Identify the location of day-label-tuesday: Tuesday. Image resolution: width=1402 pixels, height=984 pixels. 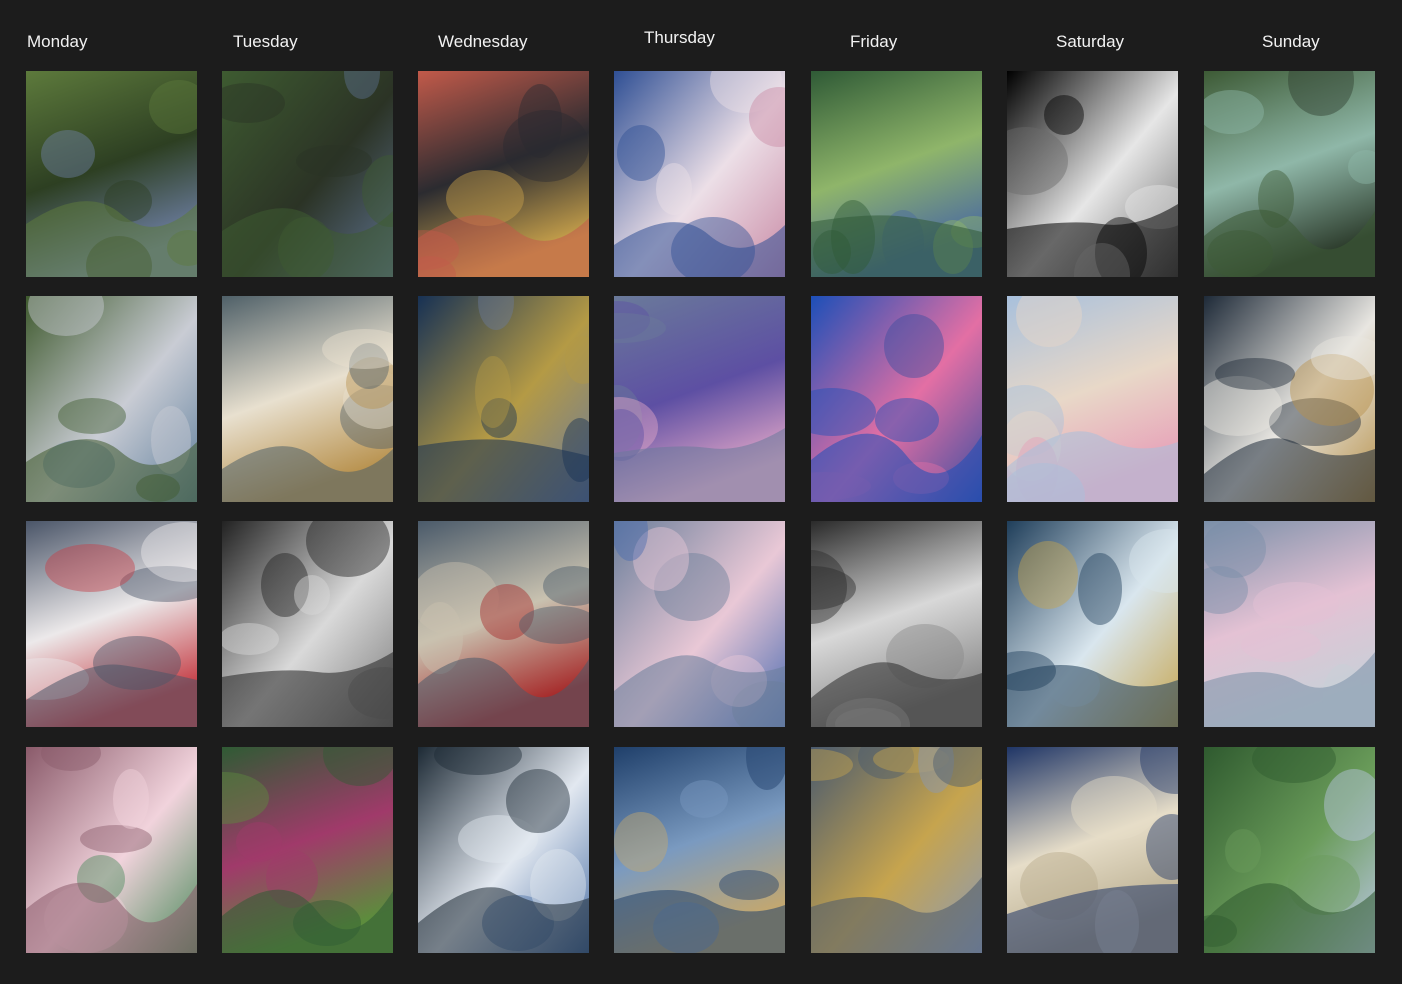
(265, 41).